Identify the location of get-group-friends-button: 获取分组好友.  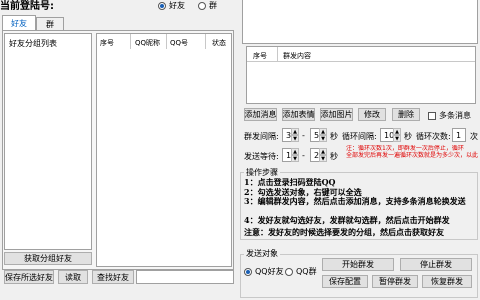
(48, 258).